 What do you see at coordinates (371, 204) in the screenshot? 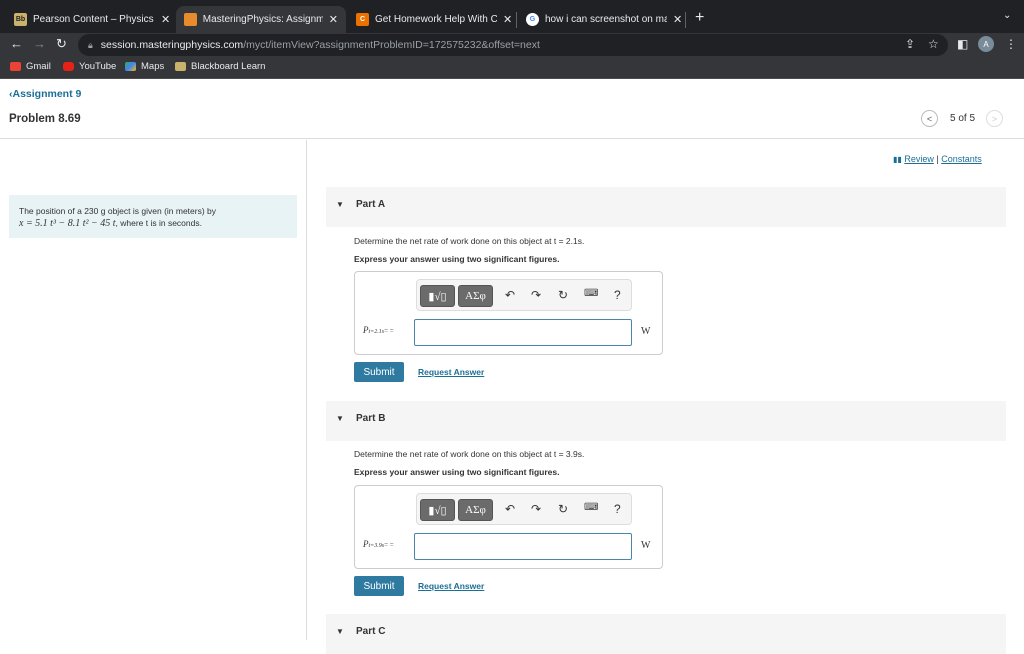
I see `part-label: Part A` at bounding box center [371, 204].